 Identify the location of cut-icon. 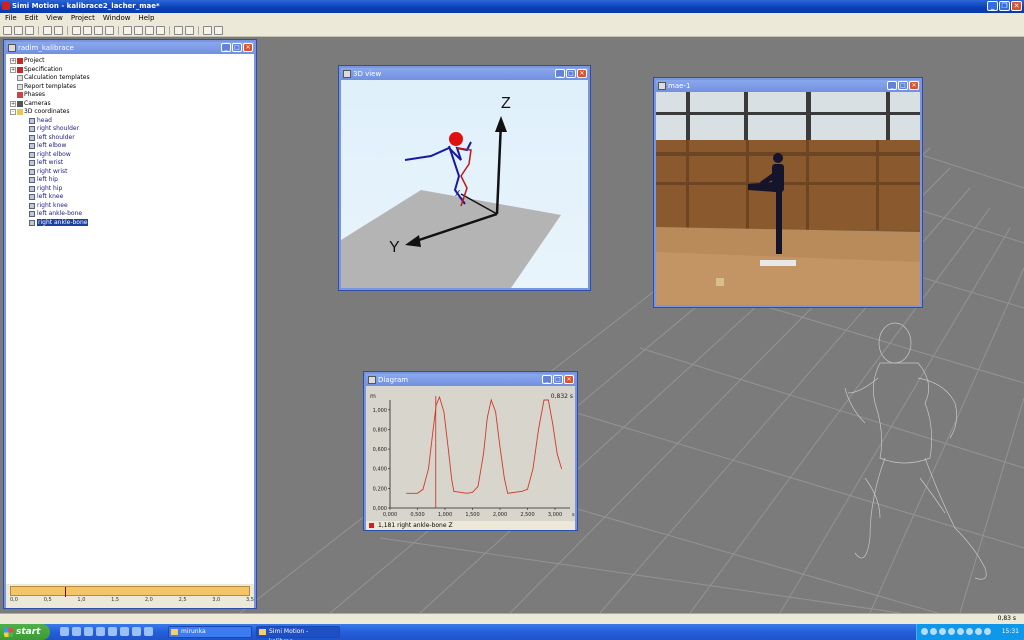
(76, 30).